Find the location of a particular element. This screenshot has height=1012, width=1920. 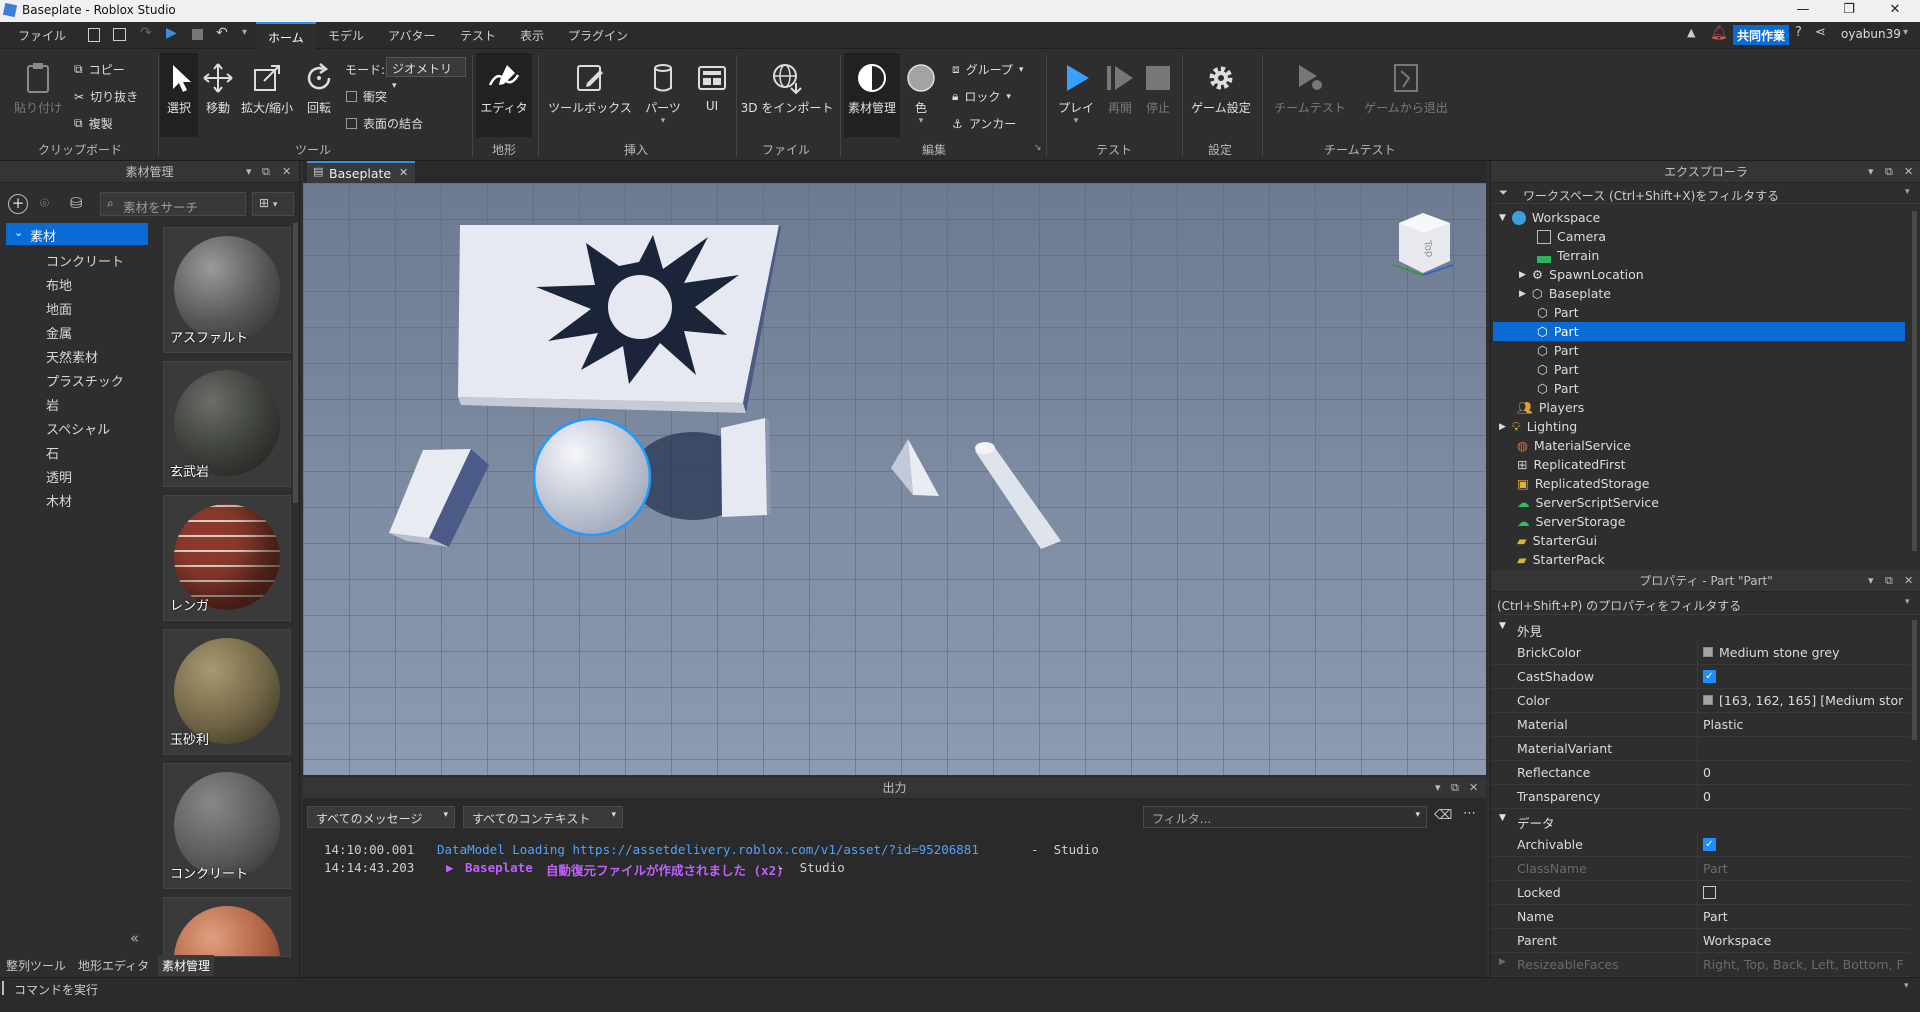

tree-item-materials-root: ⌄ 素材 is located at coordinates (77, 234).